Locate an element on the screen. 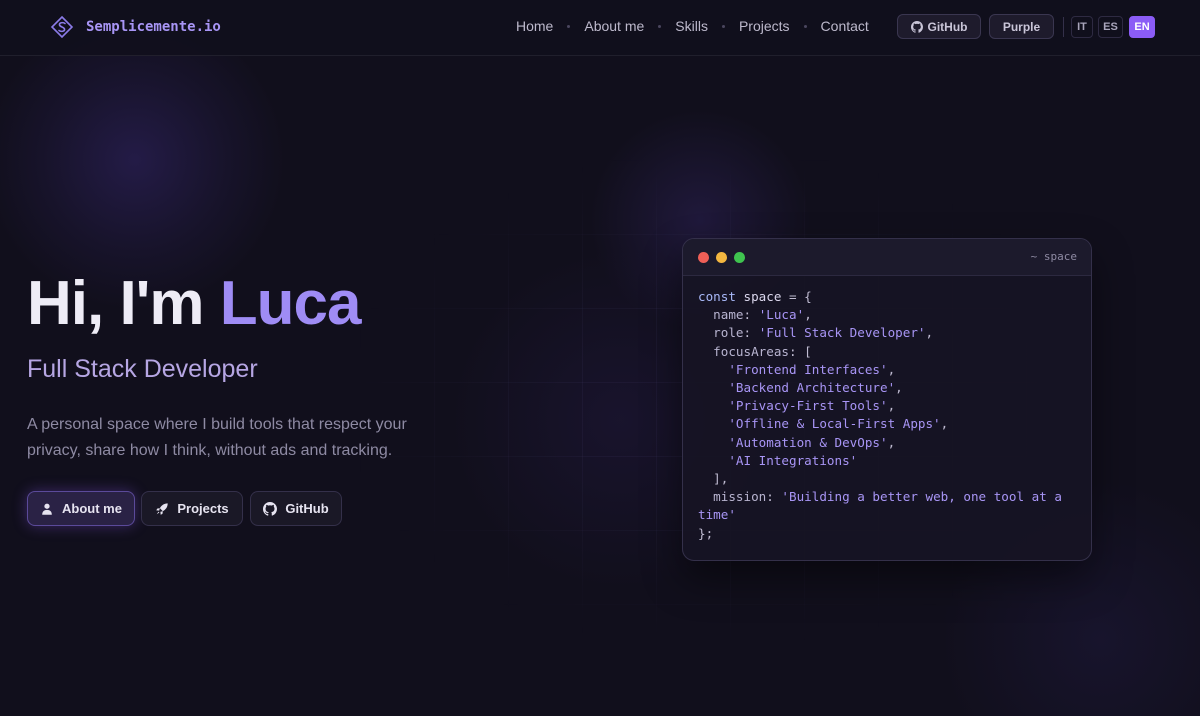 This screenshot has height=716, width=1200. logo-icon is located at coordinates (62, 27).